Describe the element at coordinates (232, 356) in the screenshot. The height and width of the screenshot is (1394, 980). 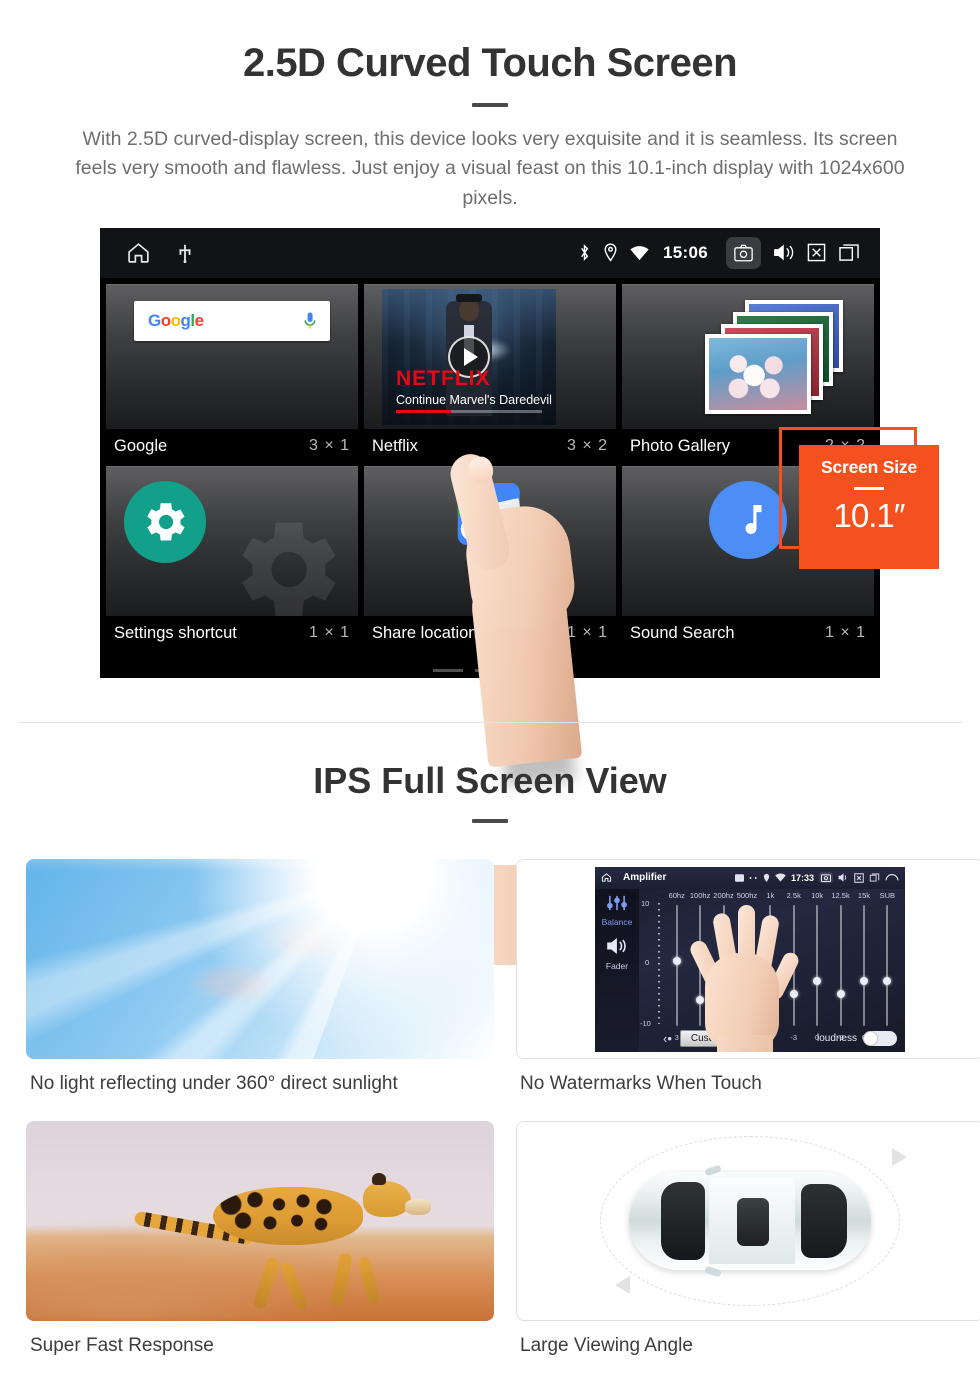
I see `google-search-widget: Google` at that location.